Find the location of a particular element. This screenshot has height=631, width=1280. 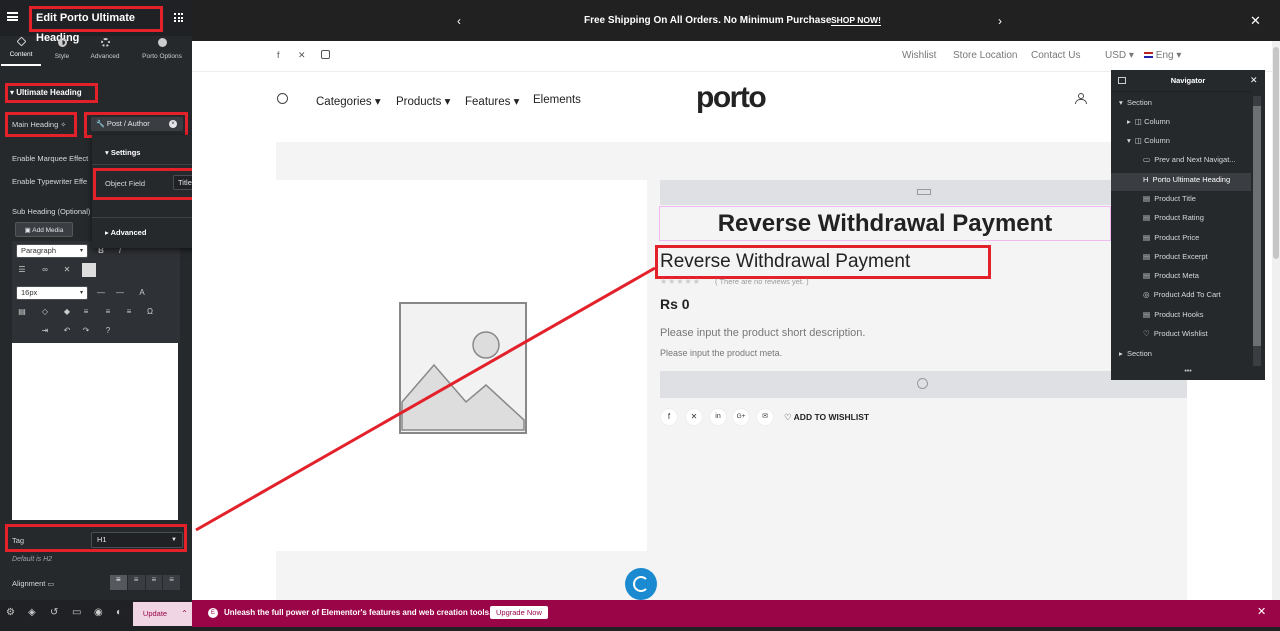

wishlist-link: Wishlist is located at coordinates (919, 55).